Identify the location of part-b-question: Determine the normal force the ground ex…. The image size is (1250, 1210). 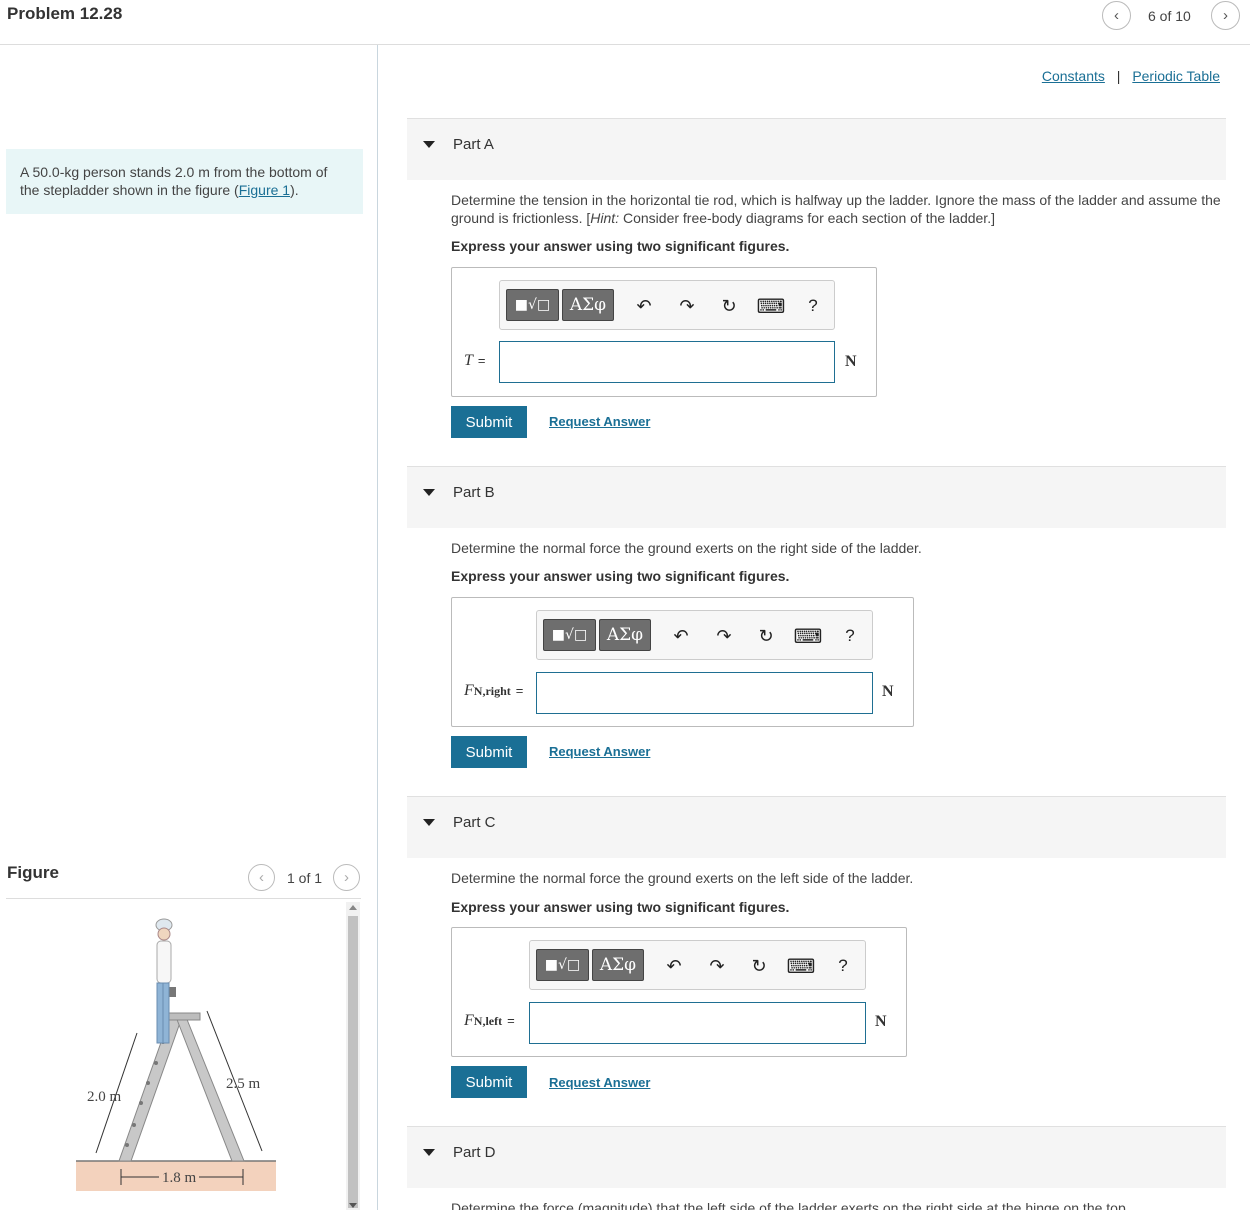
(686, 548).